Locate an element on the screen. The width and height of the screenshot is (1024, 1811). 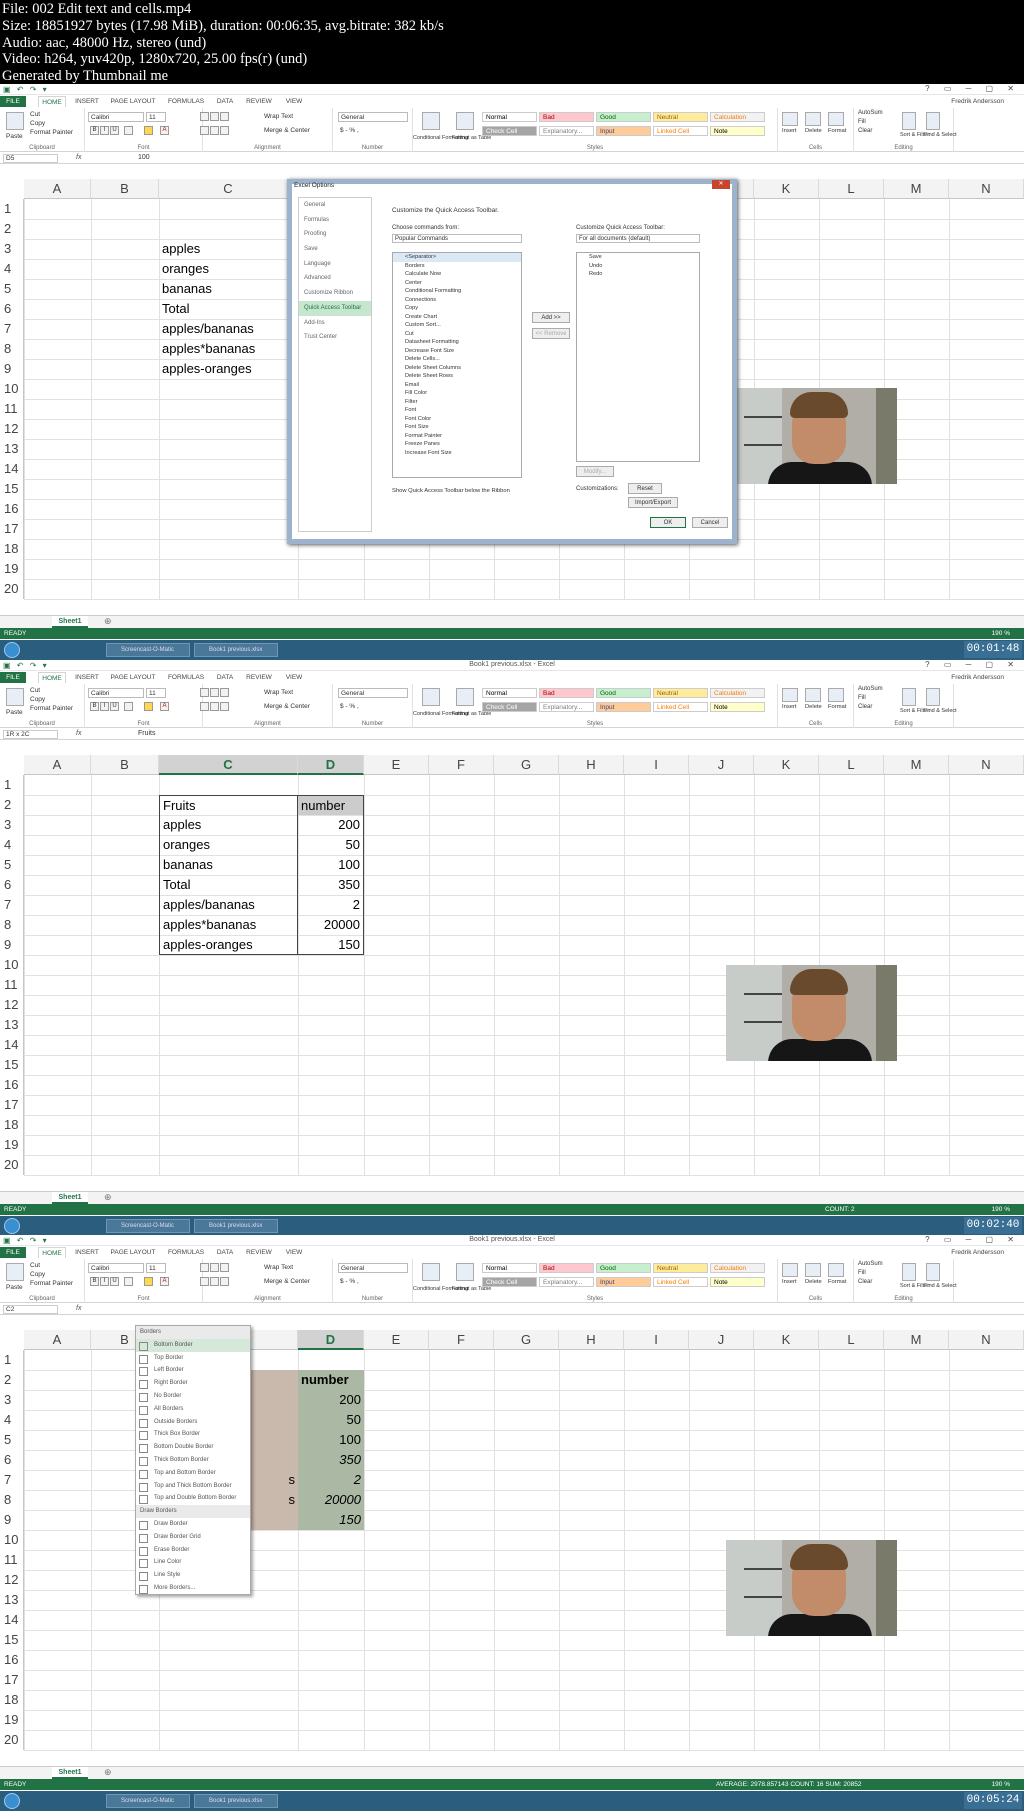
command-item: Copy is located at coordinates (457, 308).